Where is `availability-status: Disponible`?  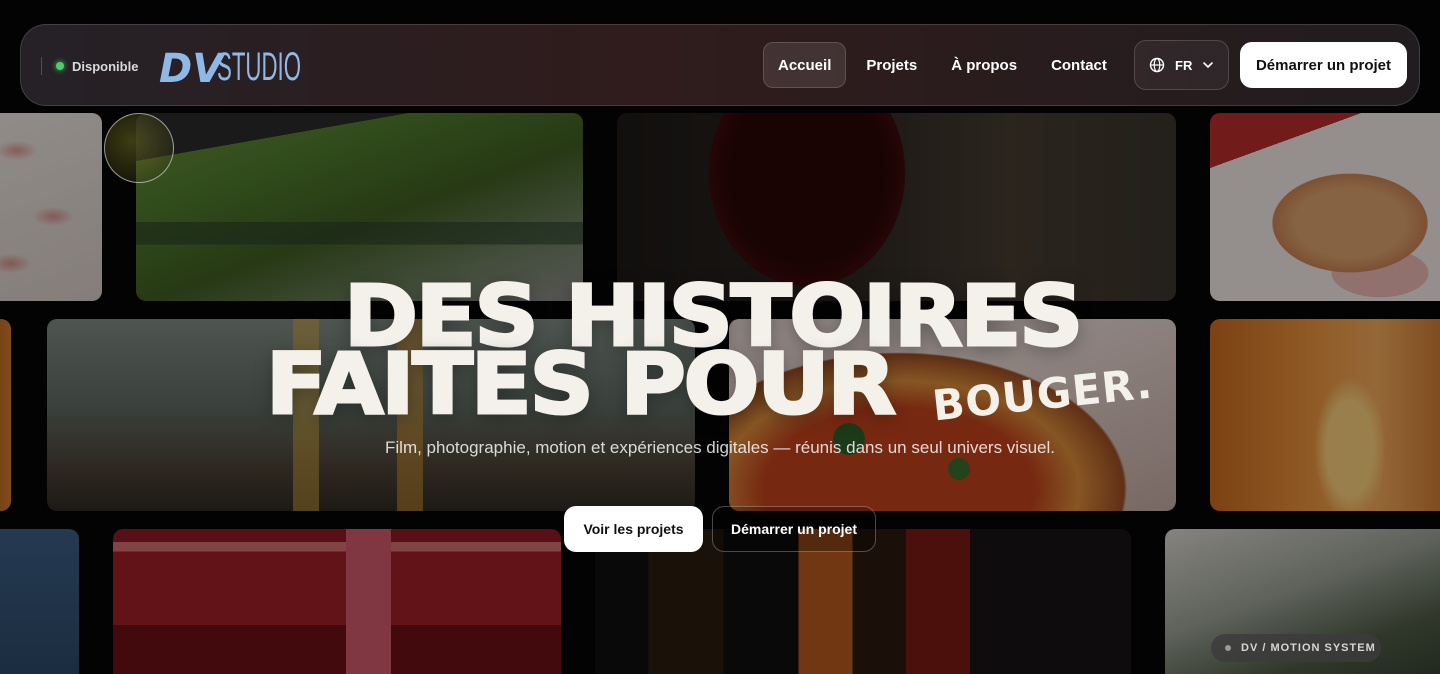 availability-status: Disponible is located at coordinates (89, 66).